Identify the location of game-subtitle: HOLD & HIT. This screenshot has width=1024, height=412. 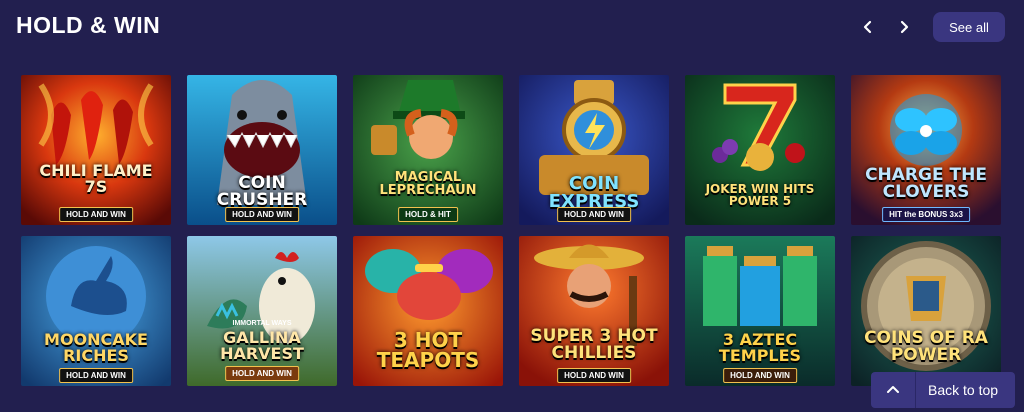
(428, 214).